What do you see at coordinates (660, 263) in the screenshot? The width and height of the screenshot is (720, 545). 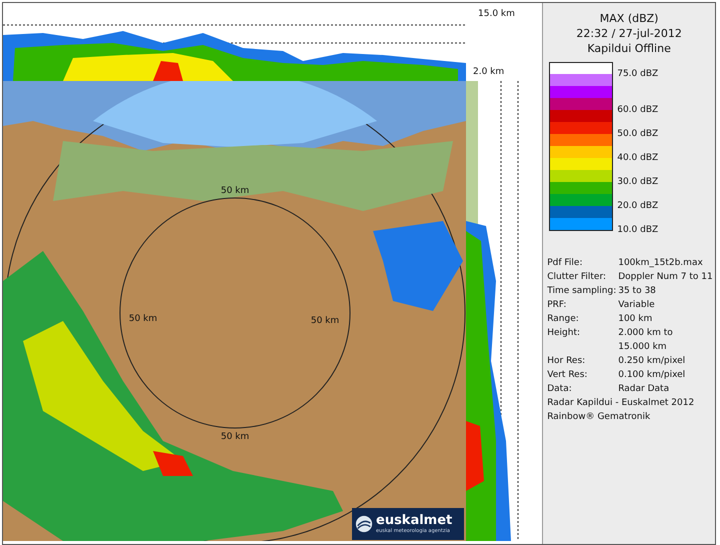 I see `info-value: 100km_15t2b.max` at bounding box center [660, 263].